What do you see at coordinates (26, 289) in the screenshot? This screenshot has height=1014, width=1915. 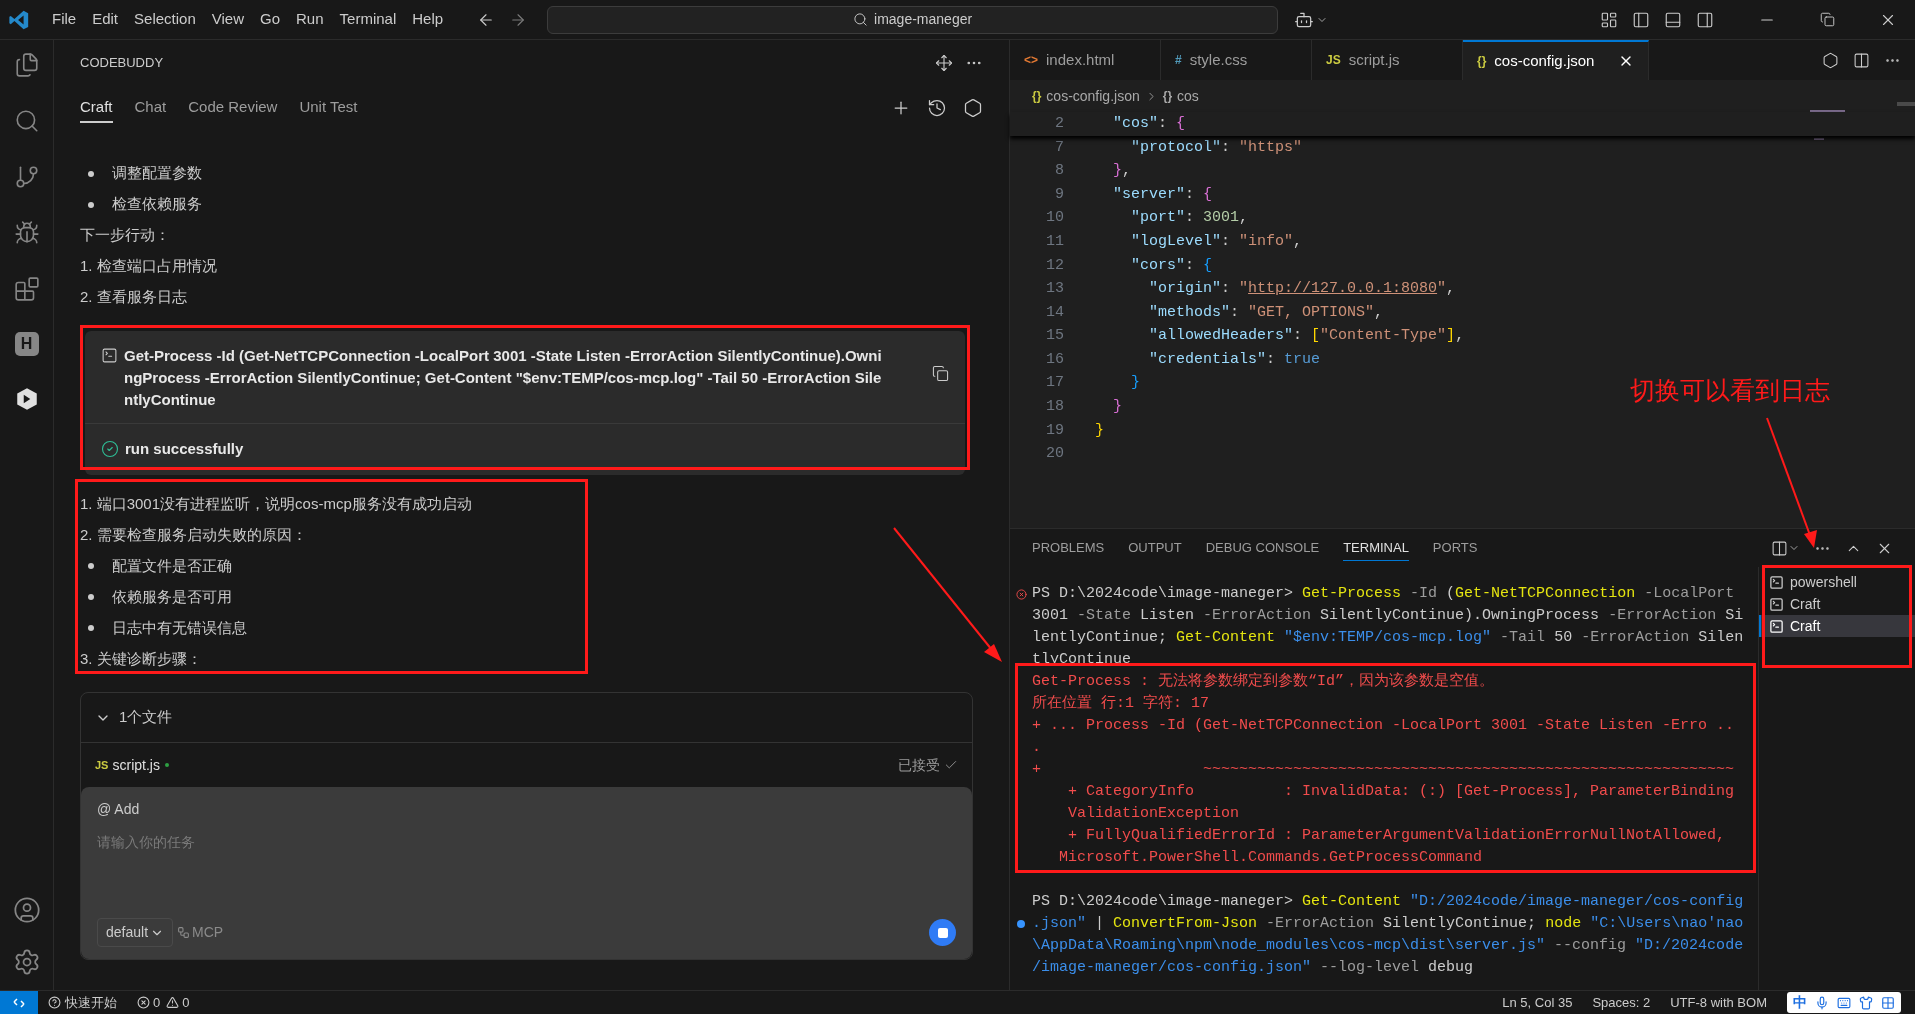 I see `extensions-icon` at bounding box center [26, 289].